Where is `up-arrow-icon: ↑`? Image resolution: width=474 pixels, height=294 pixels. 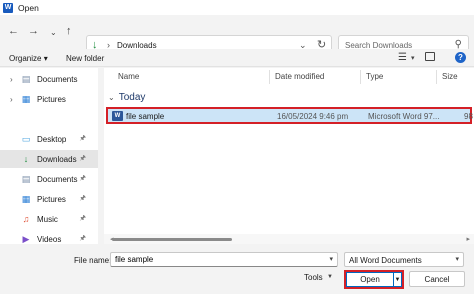 up-arrow-icon: ↑ is located at coordinates (69, 31).